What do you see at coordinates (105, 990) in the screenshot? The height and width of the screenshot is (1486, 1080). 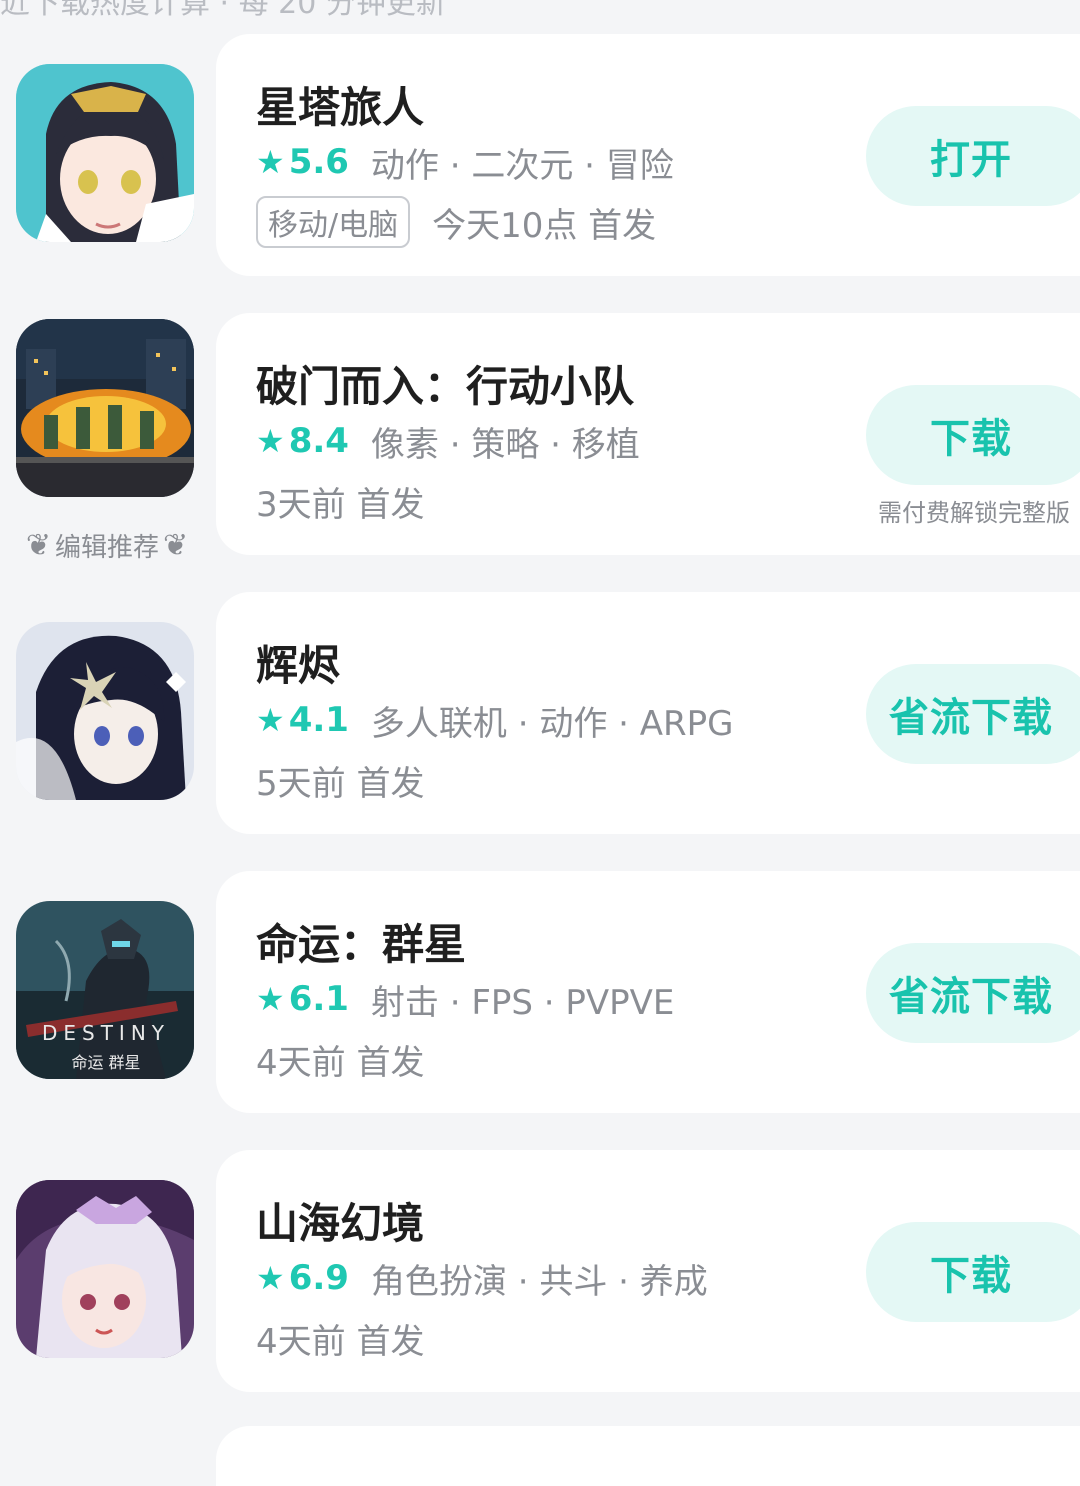 I see `game-icon-destiny: DESTINY 命运 群星` at bounding box center [105, 990].